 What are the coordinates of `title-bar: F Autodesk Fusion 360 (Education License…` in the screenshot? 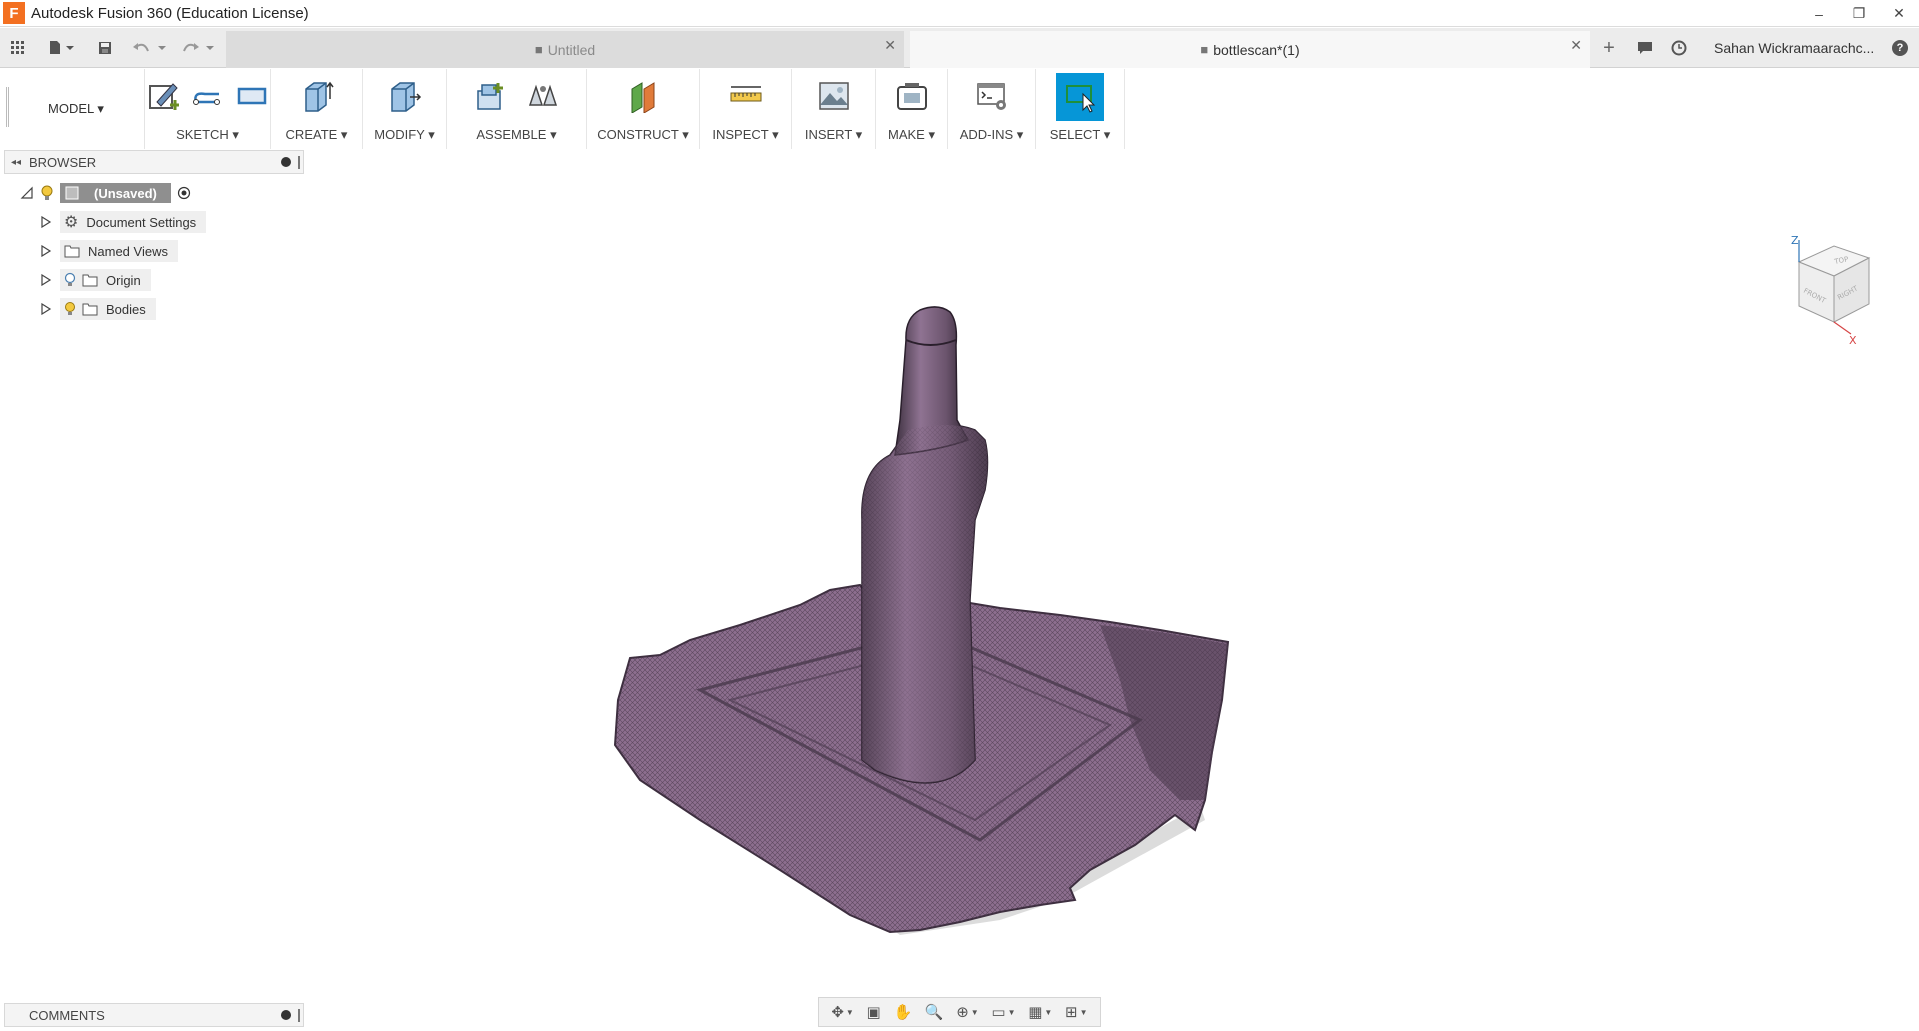 It's located at (959, 13).